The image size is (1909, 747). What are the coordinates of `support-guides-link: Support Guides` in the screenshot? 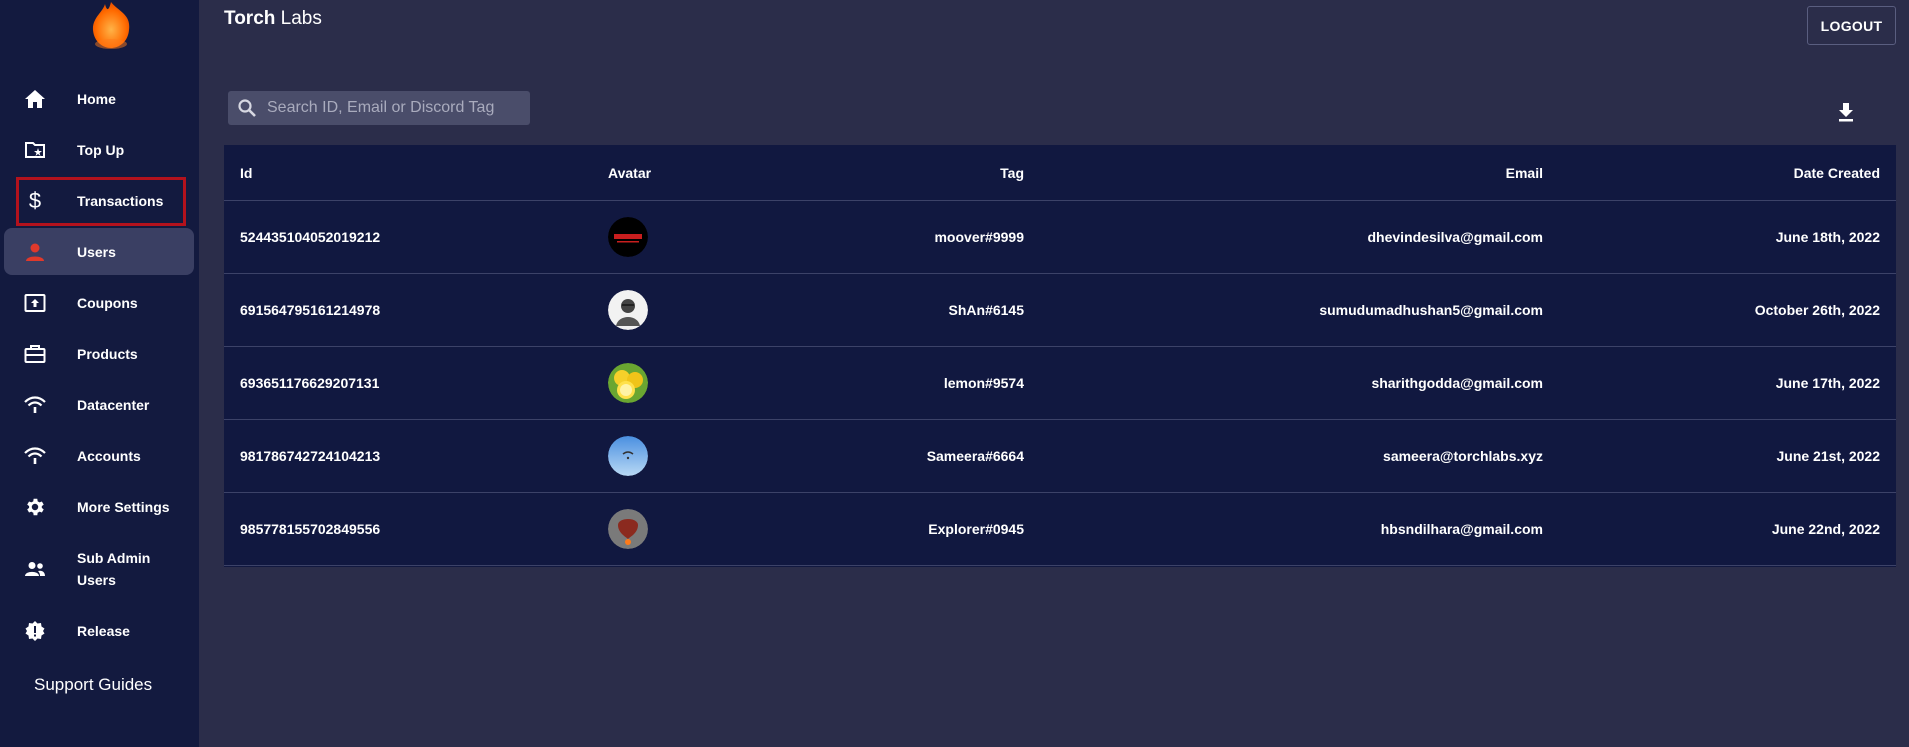 It's located at (93, 685).